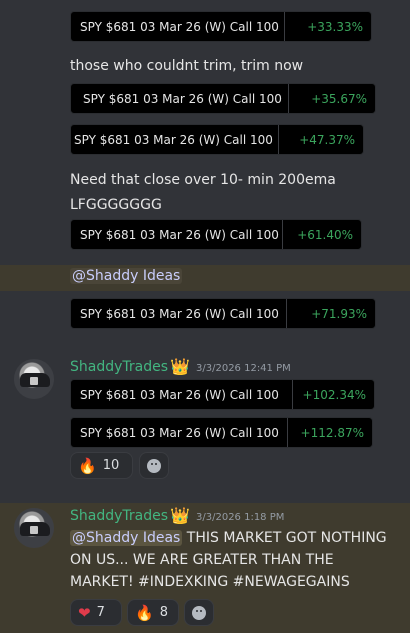 Image resolution: width=410 pixels, height=633 pixels. I want to click on trade-card-gain: +71.93%, so click(339, 313).